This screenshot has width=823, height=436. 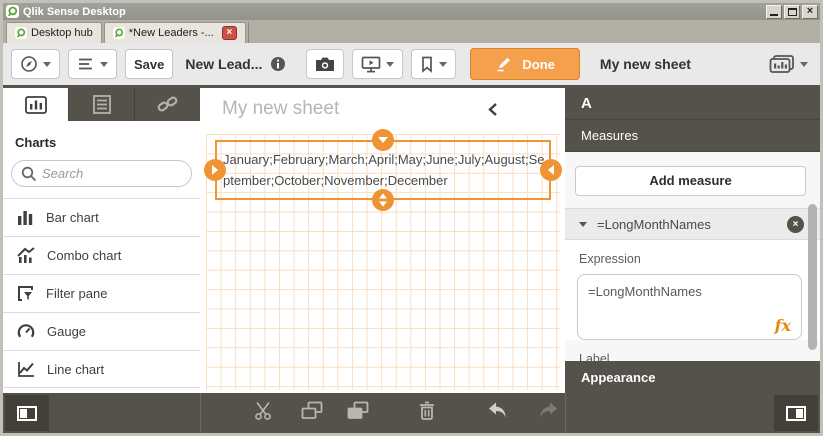 I want to click on tab-close-button: ×, so click(x=229, y=33).